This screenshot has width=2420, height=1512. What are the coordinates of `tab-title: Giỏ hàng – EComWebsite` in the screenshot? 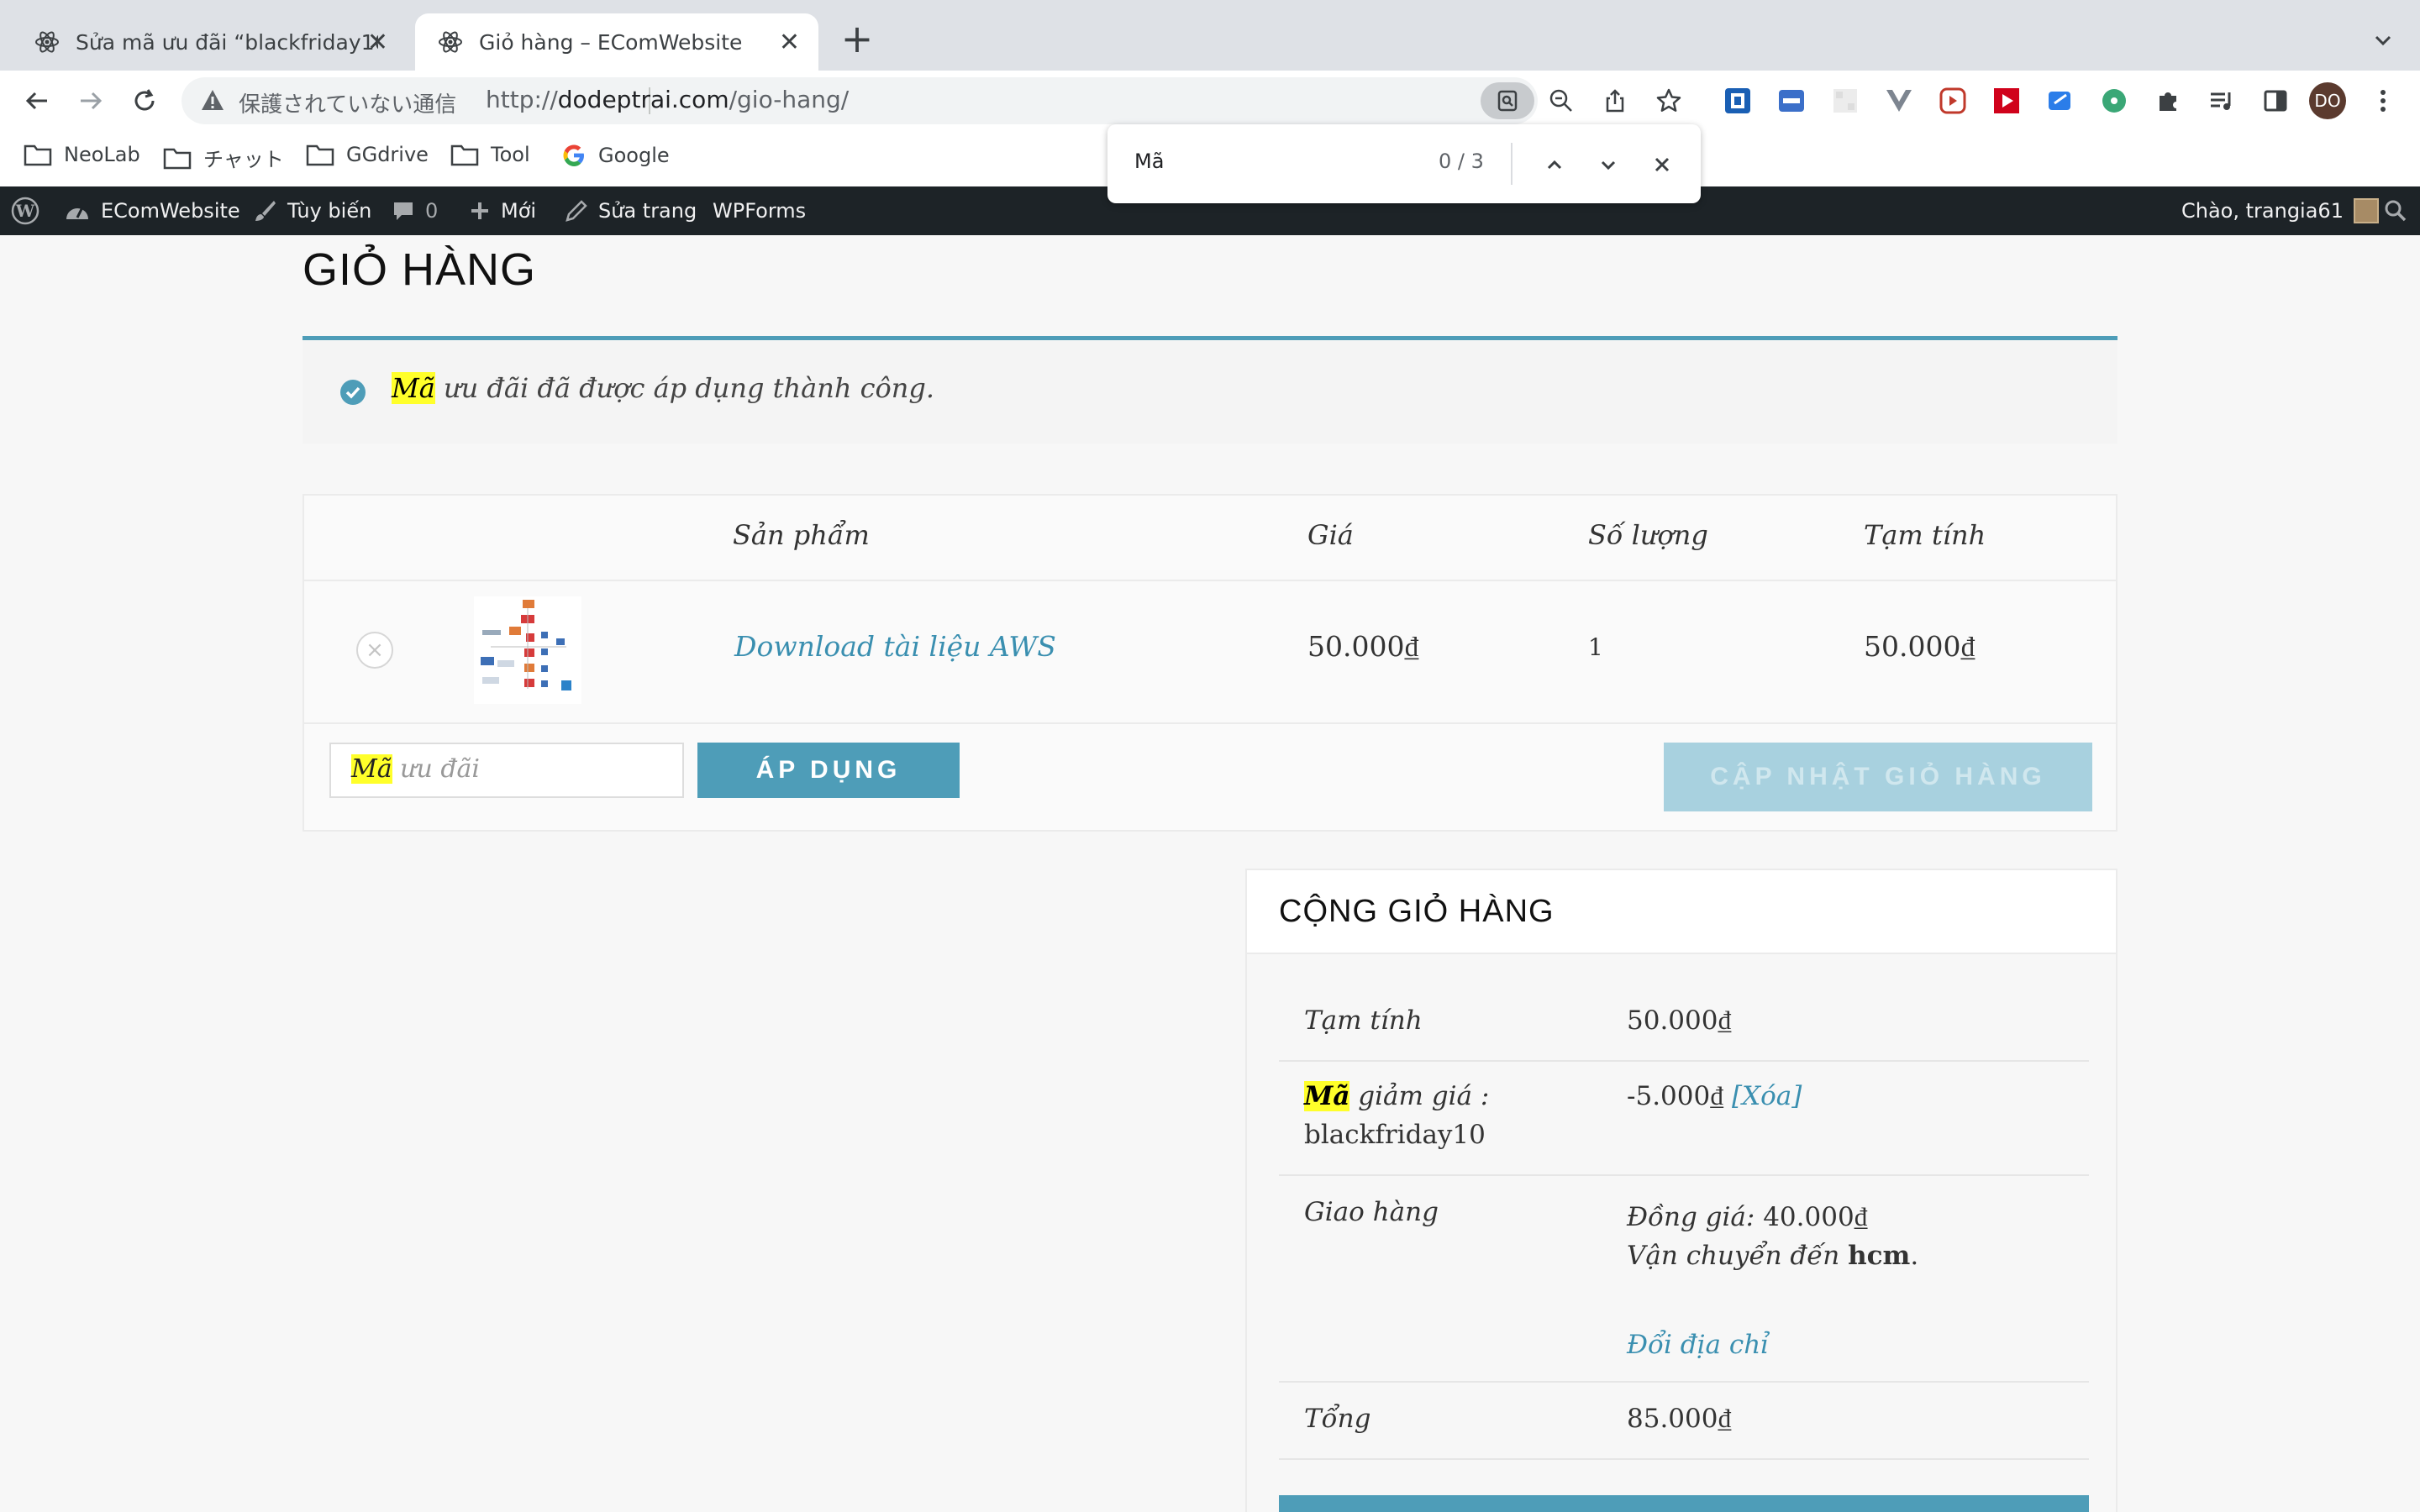 It's located at (611, 42).